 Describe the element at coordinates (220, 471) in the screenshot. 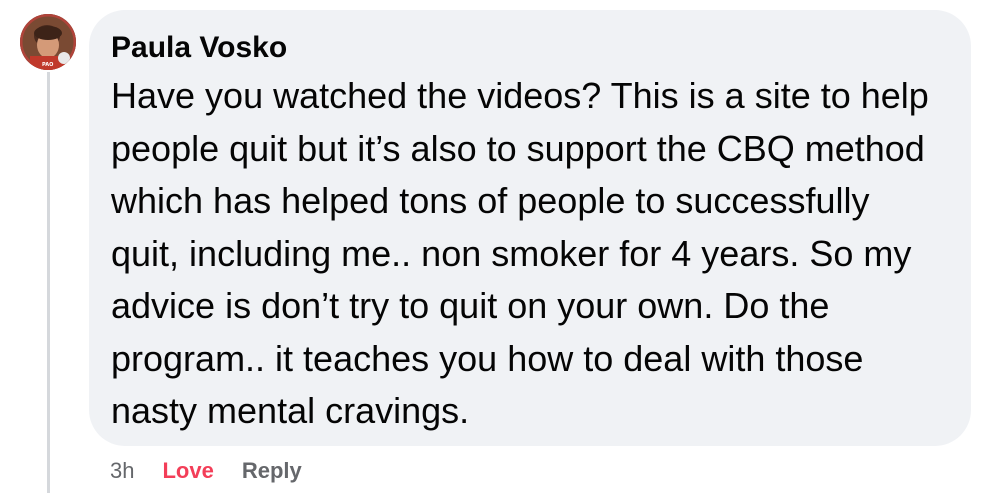

I see `comment-actions: 3h Love Reply` at that location.